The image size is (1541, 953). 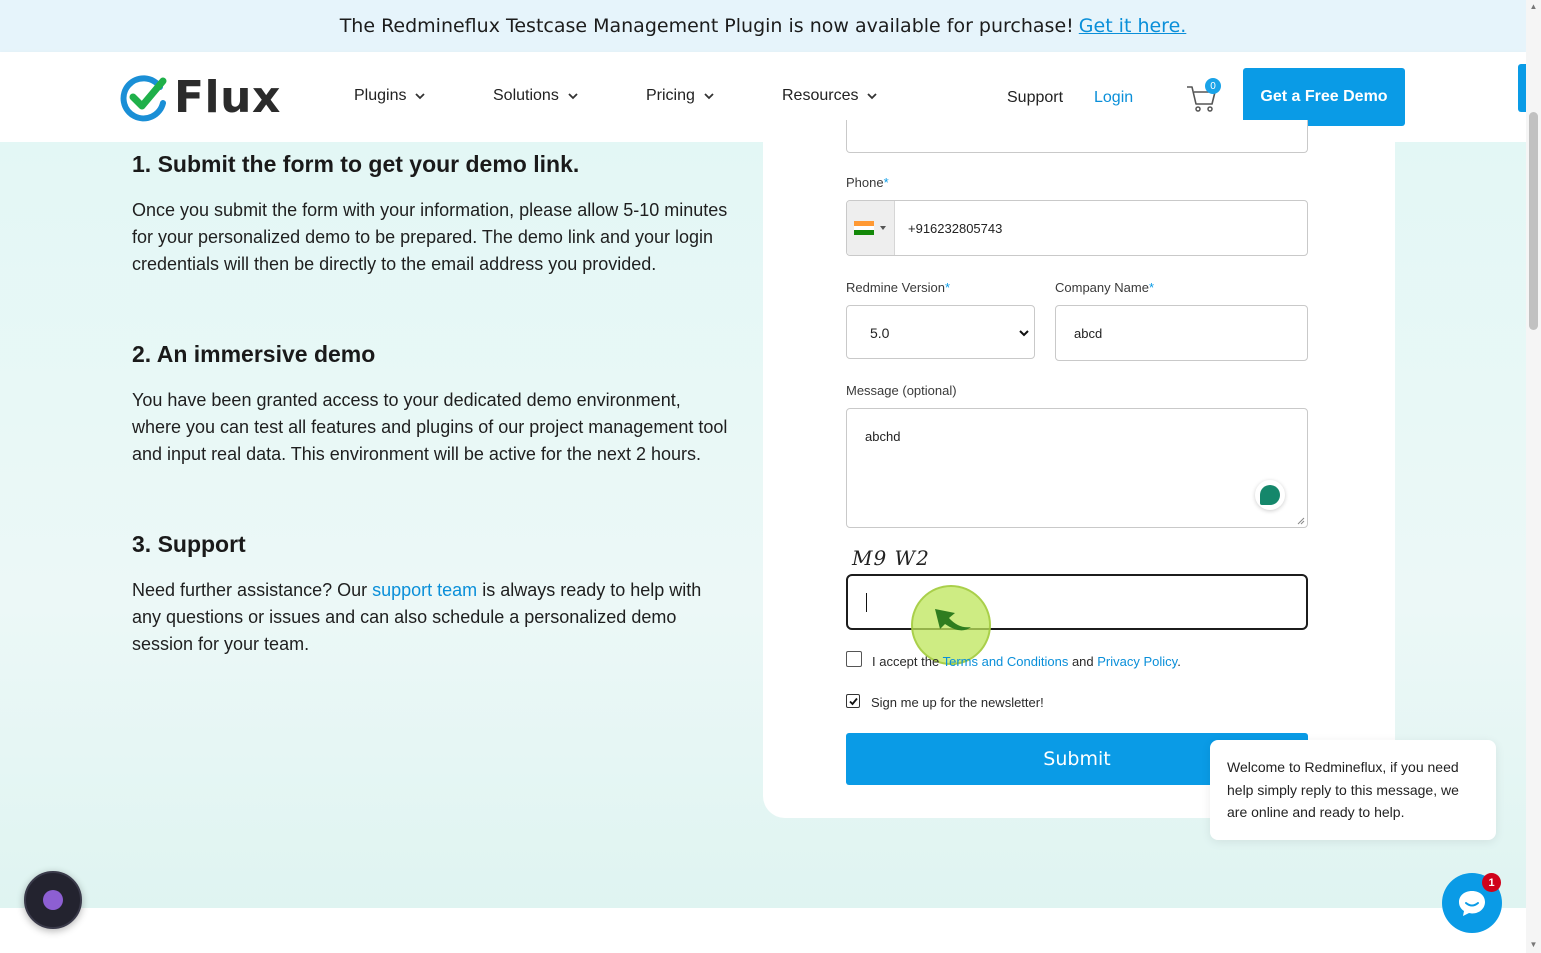 I want to click on nav-pricing: Pricing, so click(x=680, y=96).